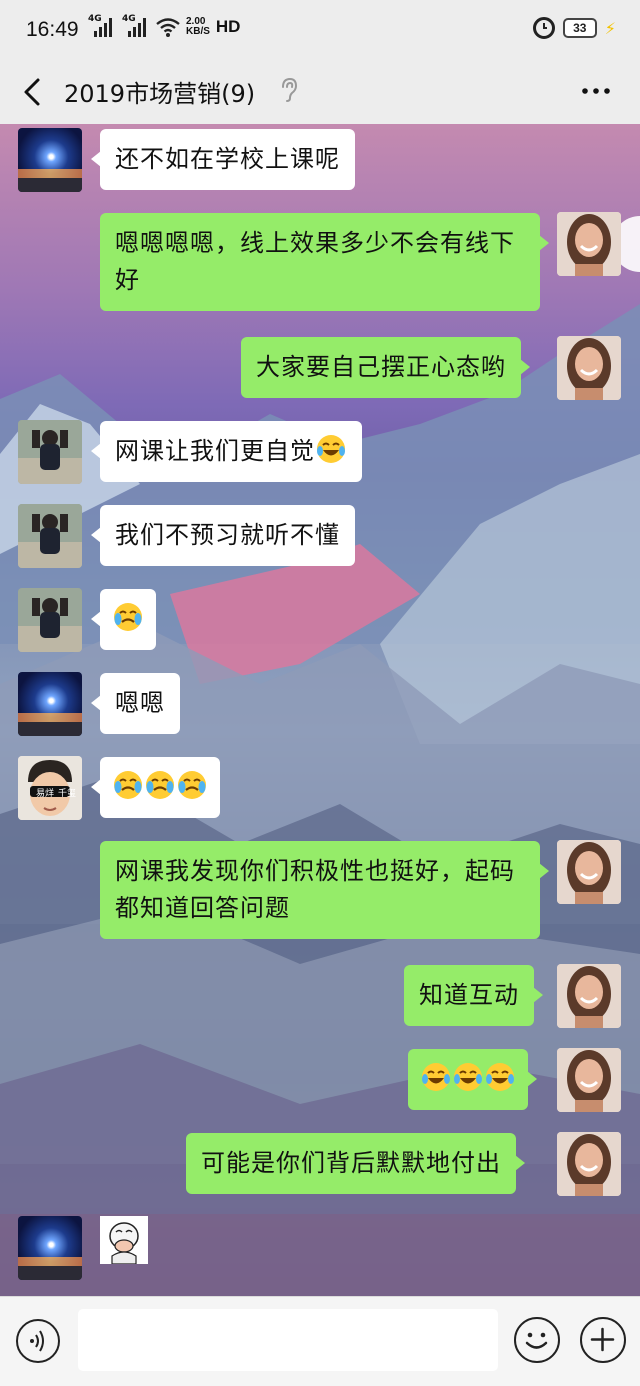 The width and height of the screenshot is (640, 1386). I want to click on speed-unit: KB/S, so click(198, 31).